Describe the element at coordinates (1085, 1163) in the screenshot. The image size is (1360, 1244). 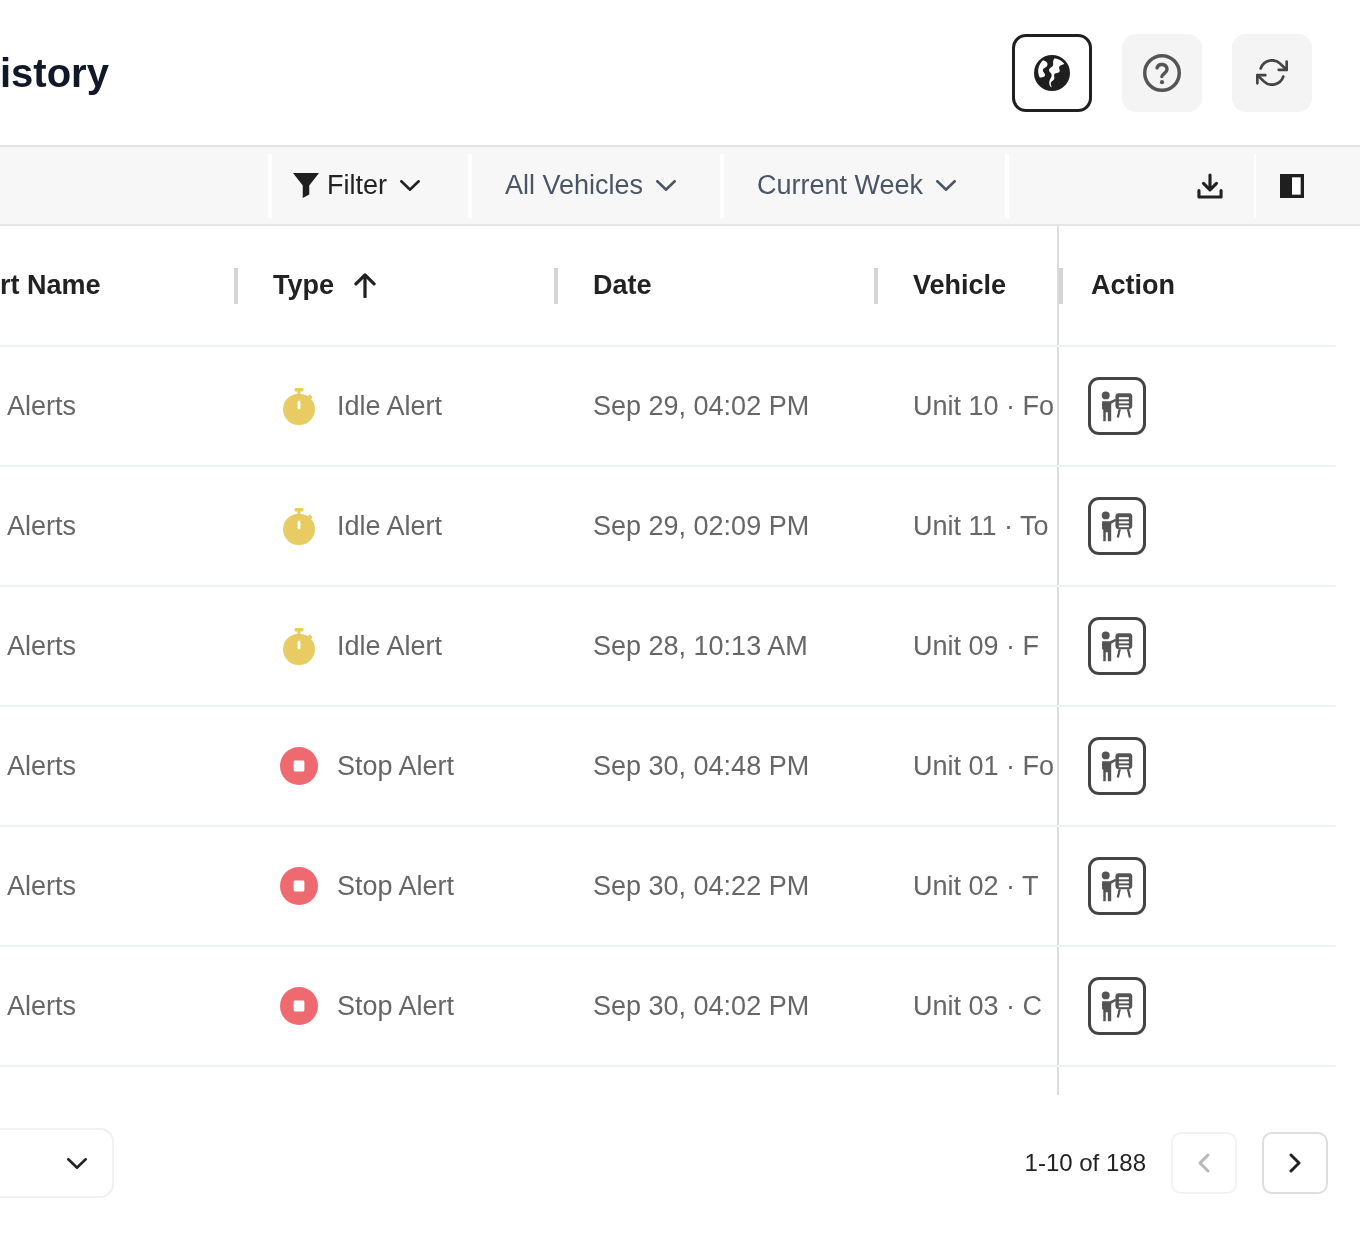
I see `pagination-range: 1-10 of 188` at that location.